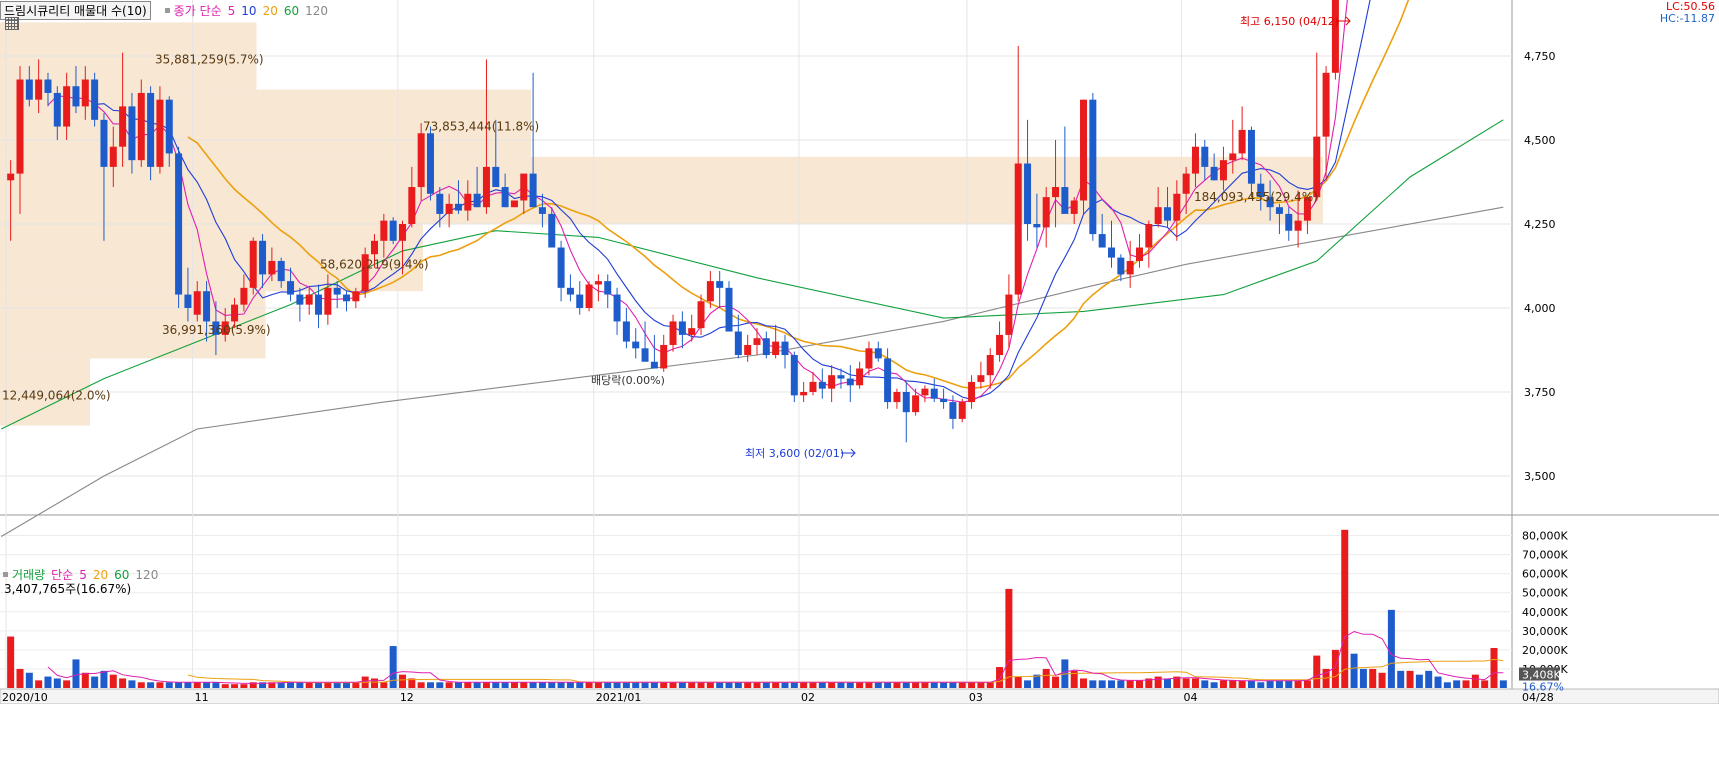 This screenshot has width=1719, height=776. Describe the element at coordinates (1540, 140) in the screenshot. I see `y-tick-label: 4,500` at that location.